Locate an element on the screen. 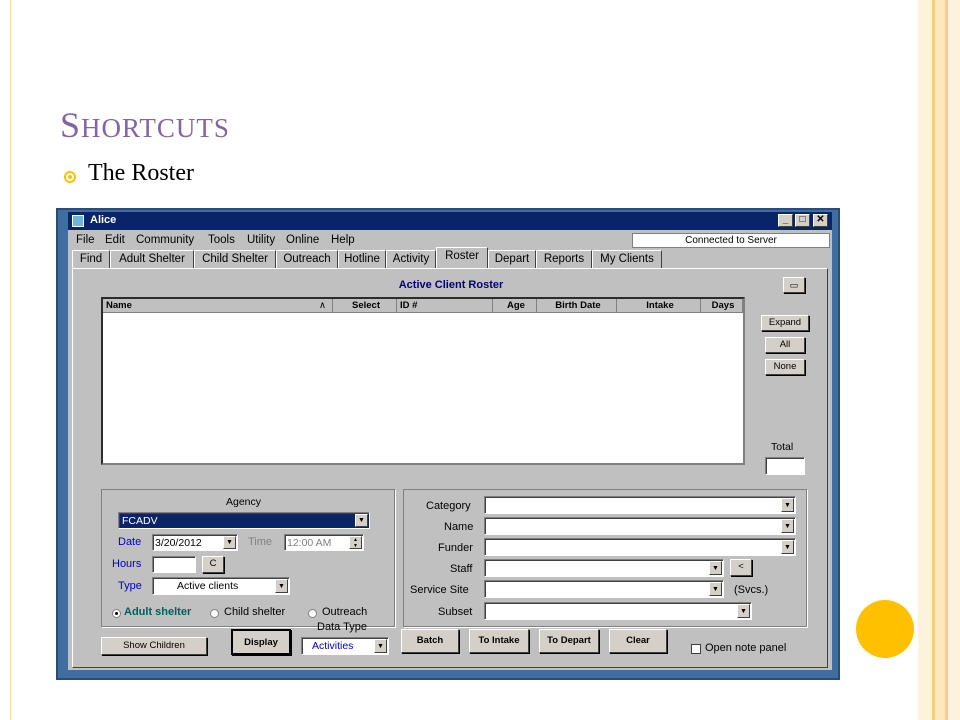  data-type-select: Activities ▼ is located at coordinates (345, 646).